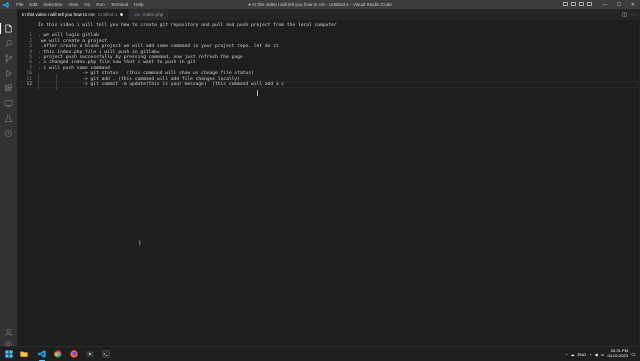 Image resolution: width=640 pixels, height=361 pixels. Describe the element at coordinates (624, 15) in the screenshot. I see `split-editor-icon: ◫` at that location.